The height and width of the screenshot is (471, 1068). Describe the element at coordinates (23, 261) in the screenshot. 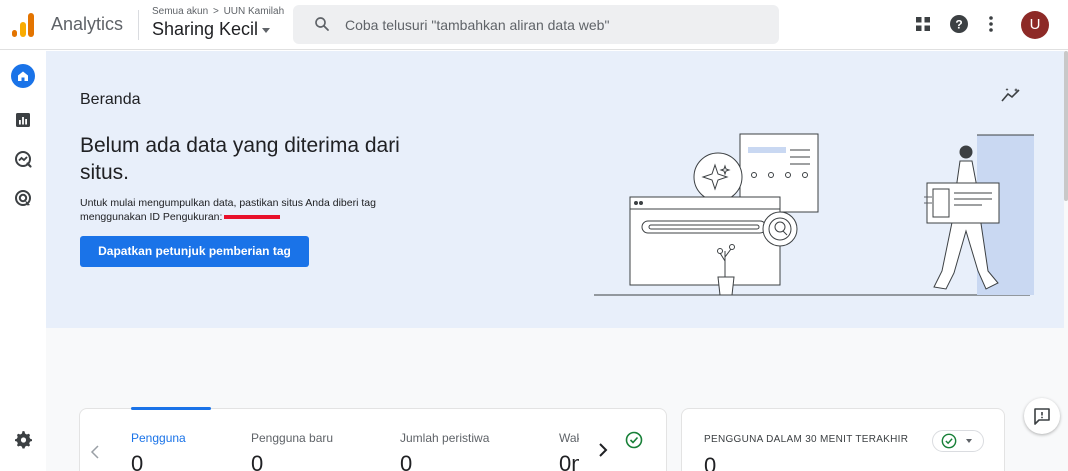

I see `left-nav-rail` at that location.